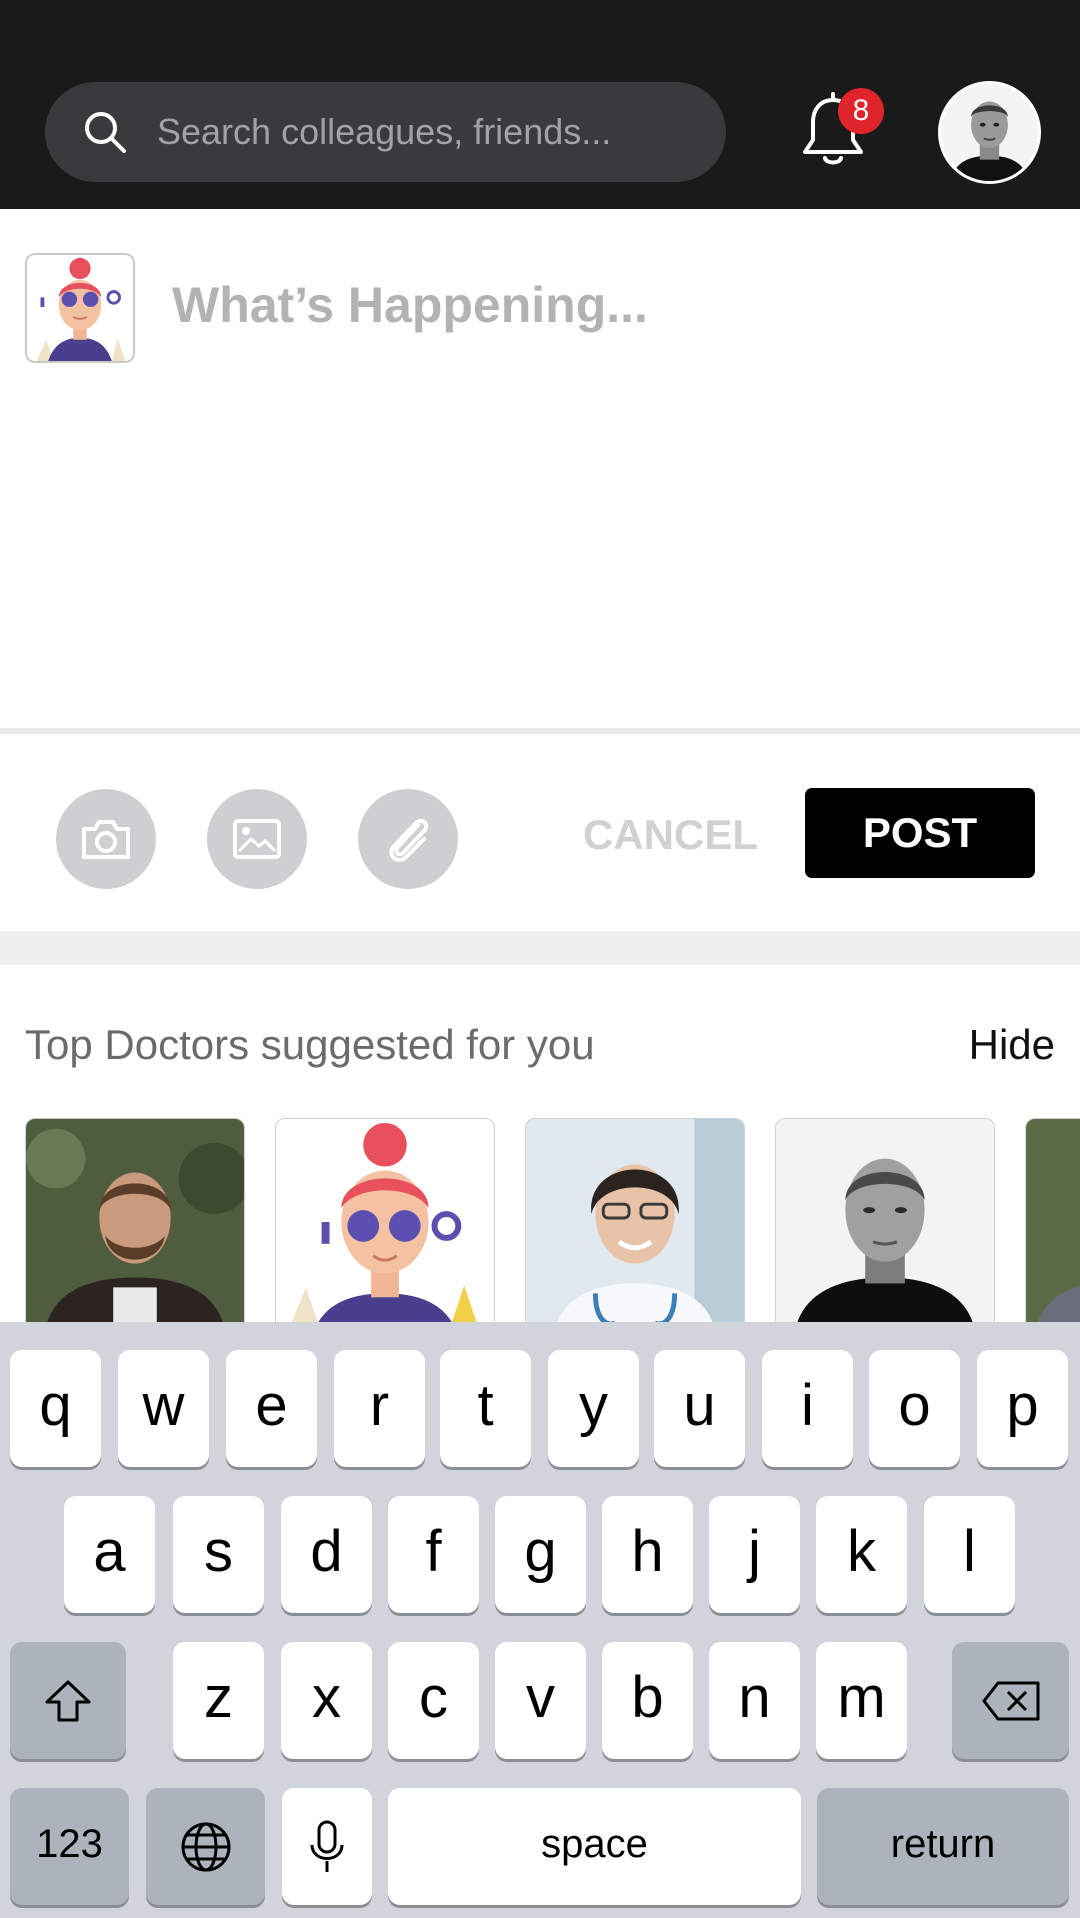 This screenshot has height=1918, width=1080. I want to click on microphone-icon, so click(327, 1846).